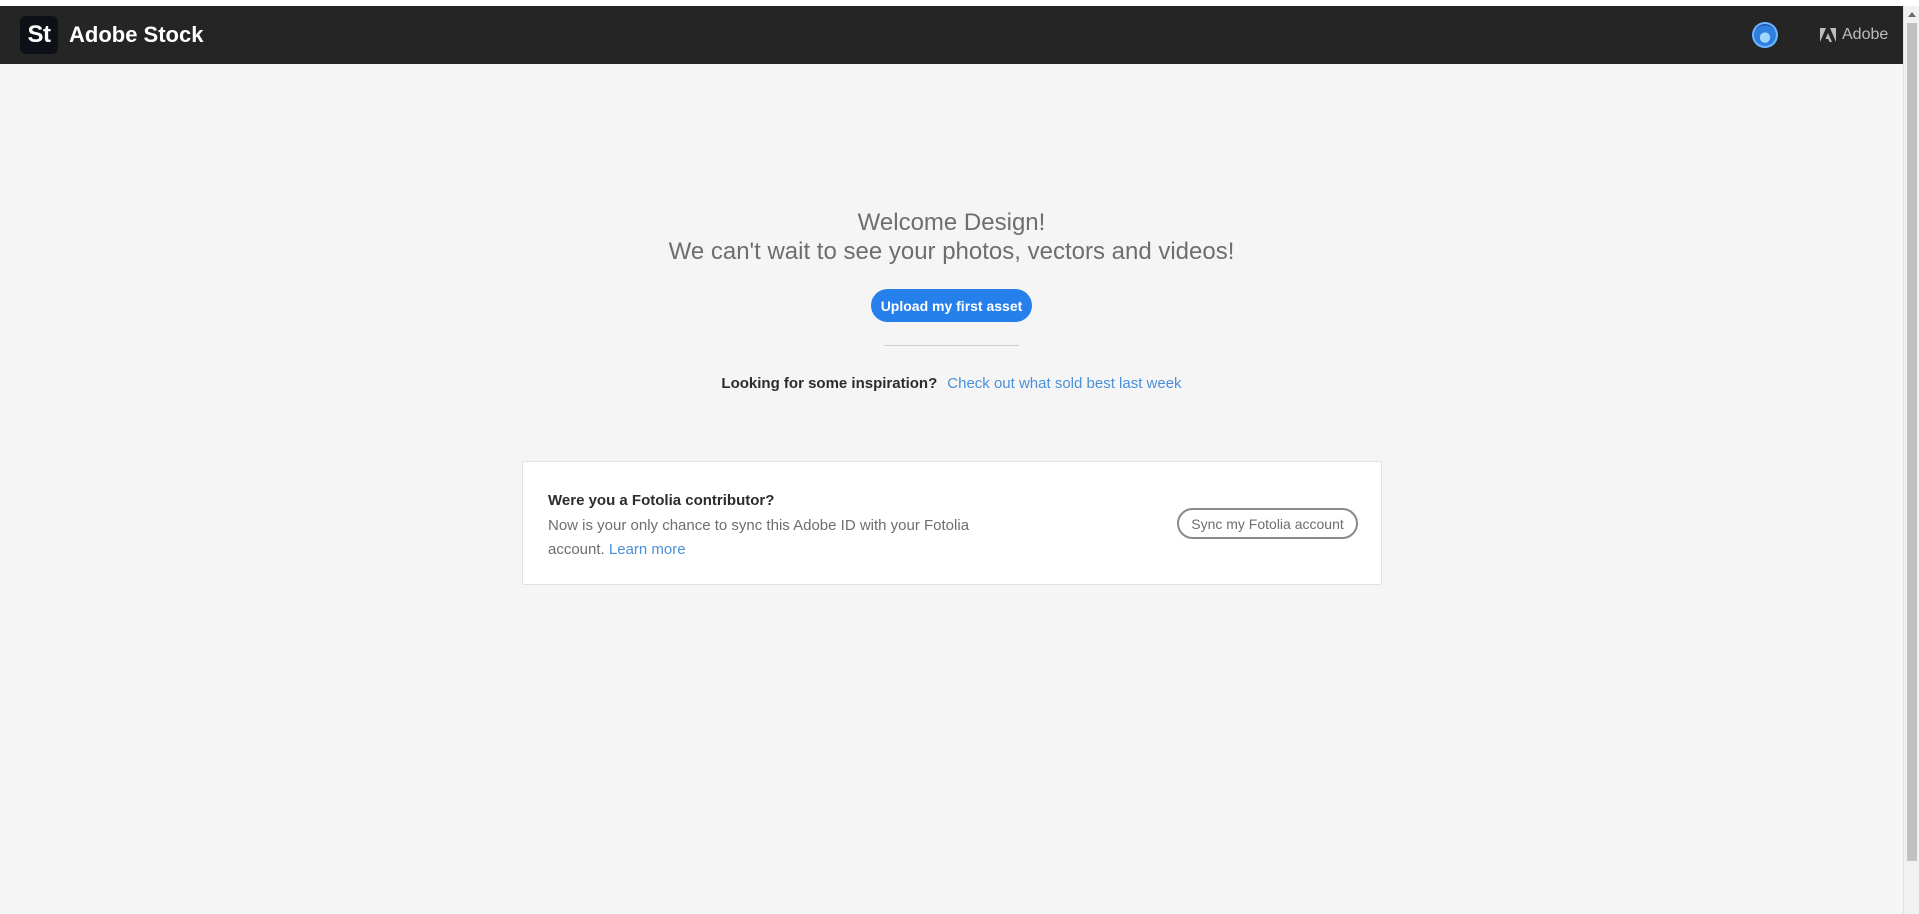  What do you see at coordinates (1267, 523) in the screenshot?
I see `sync-fotolia-account-button: Sync my Fotolia account` at bounding box center [1267, 523].